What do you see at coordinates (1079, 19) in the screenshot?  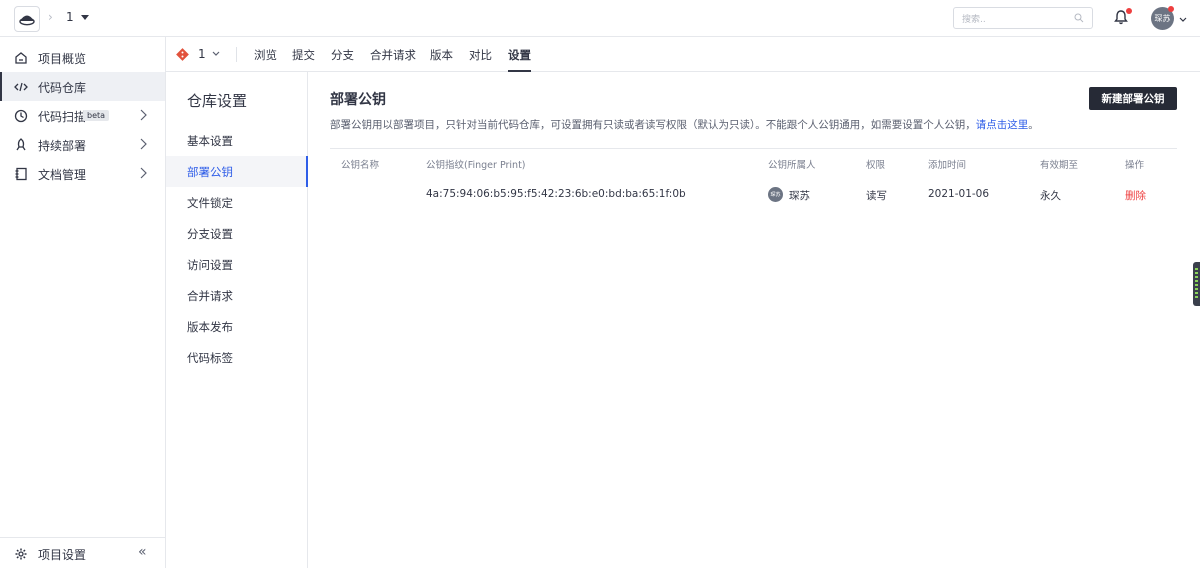 I see `search-icon` at bounding box center [1079, 19].